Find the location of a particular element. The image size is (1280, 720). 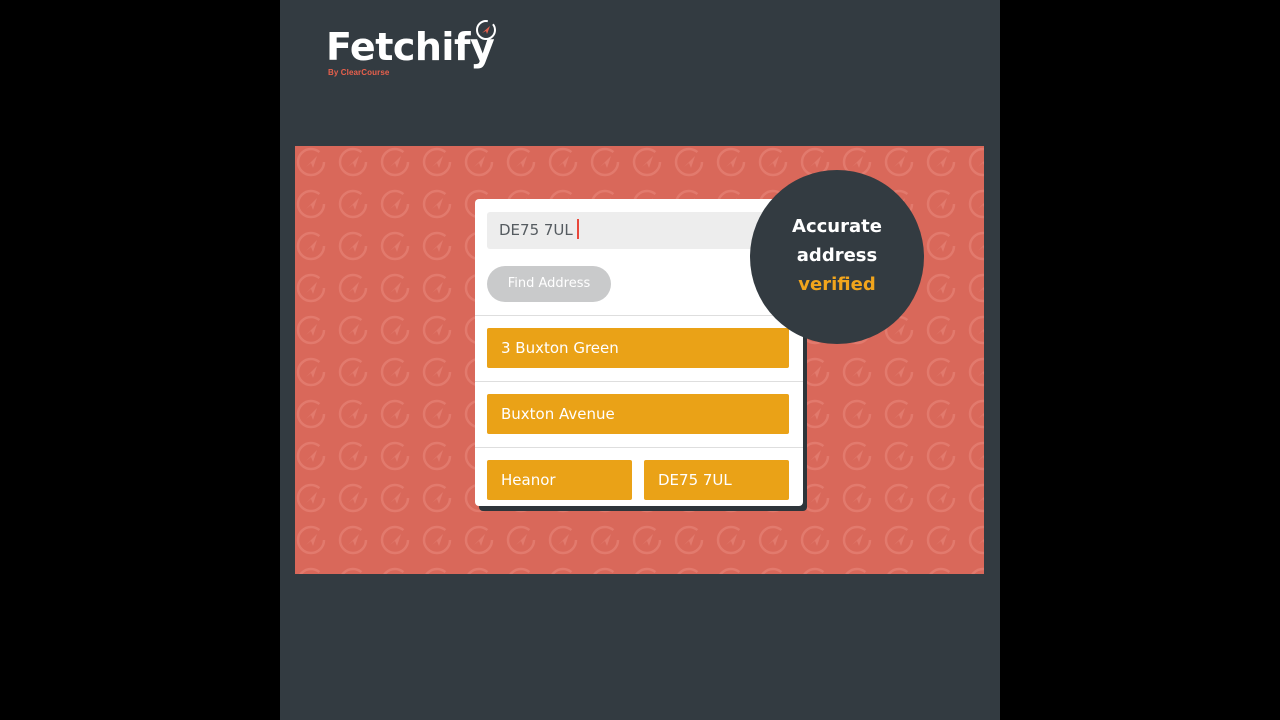

callout-line-1: Accurate is located at coordinates (837, 226).